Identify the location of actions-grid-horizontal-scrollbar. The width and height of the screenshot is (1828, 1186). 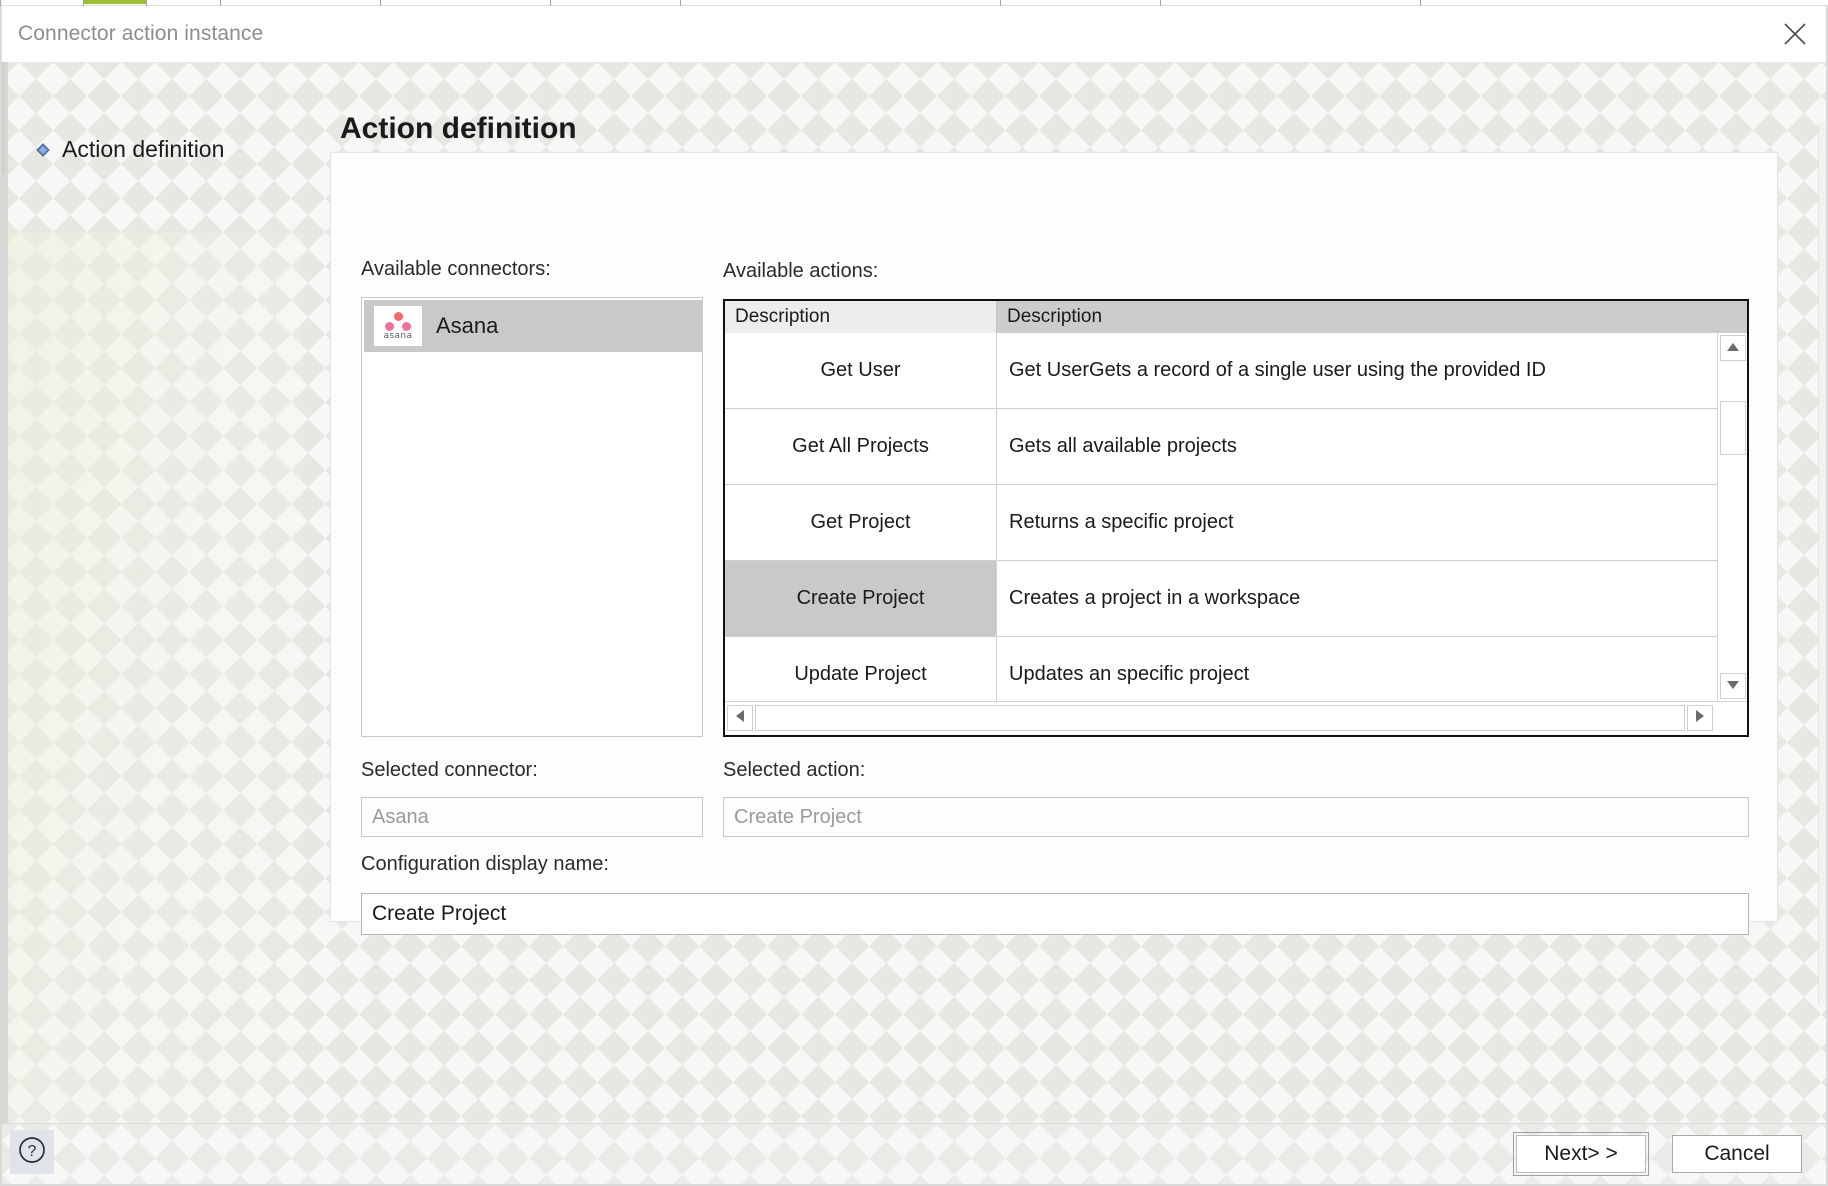
(1236, 718).